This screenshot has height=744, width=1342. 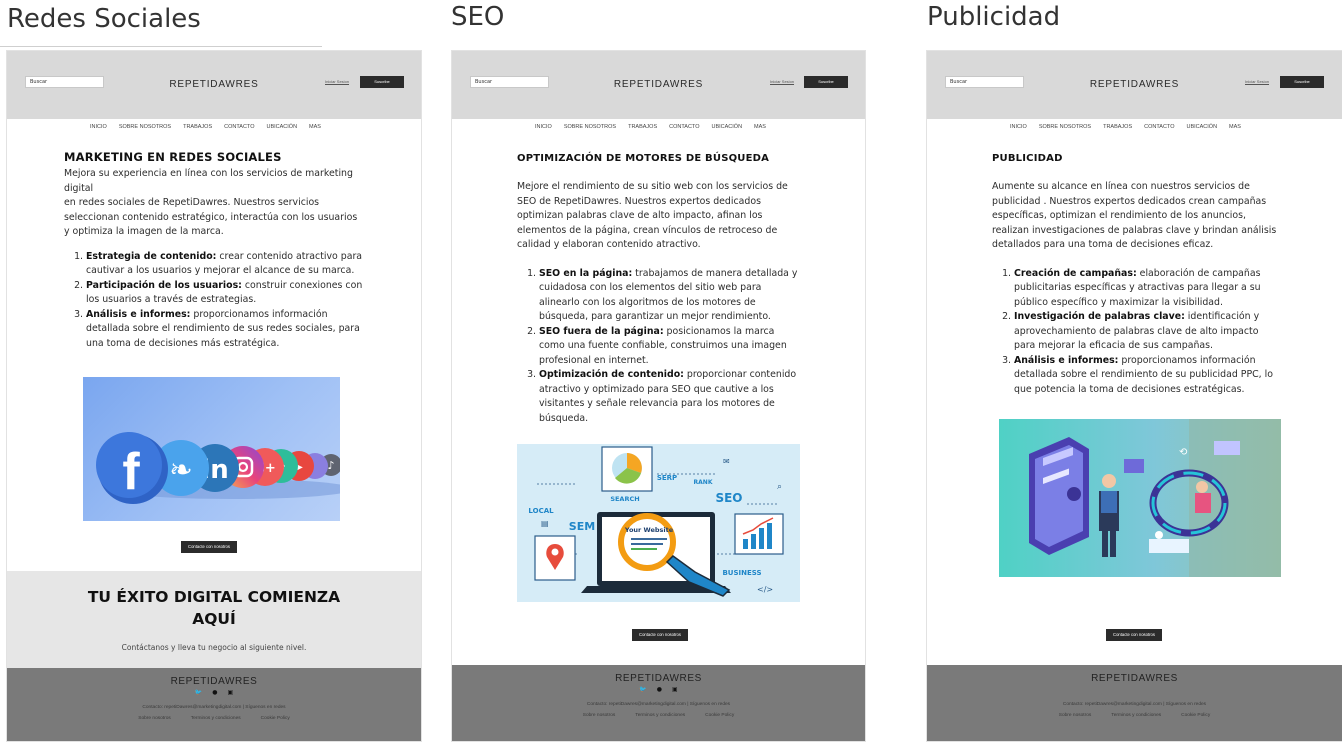 What do you see at coordinates (1027, 158) in the screenshot?
I see `article-heading: PUBLICIDAD` at bounding box center [1027, 158].